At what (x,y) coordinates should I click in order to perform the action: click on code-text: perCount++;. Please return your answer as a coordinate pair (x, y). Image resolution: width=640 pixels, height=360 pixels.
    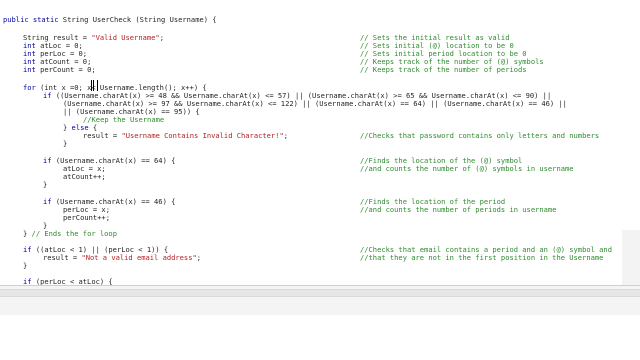
    Looking at the image, I should click on (86, 218).